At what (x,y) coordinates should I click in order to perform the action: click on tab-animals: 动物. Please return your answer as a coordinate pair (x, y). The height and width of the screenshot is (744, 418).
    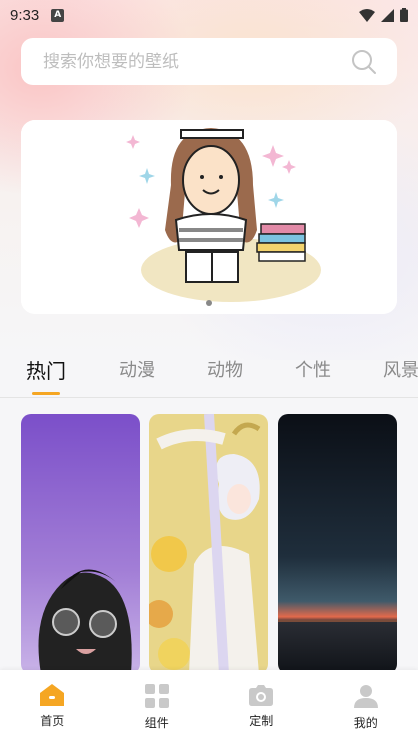
    Looking at the image, I should click on (225, 369).